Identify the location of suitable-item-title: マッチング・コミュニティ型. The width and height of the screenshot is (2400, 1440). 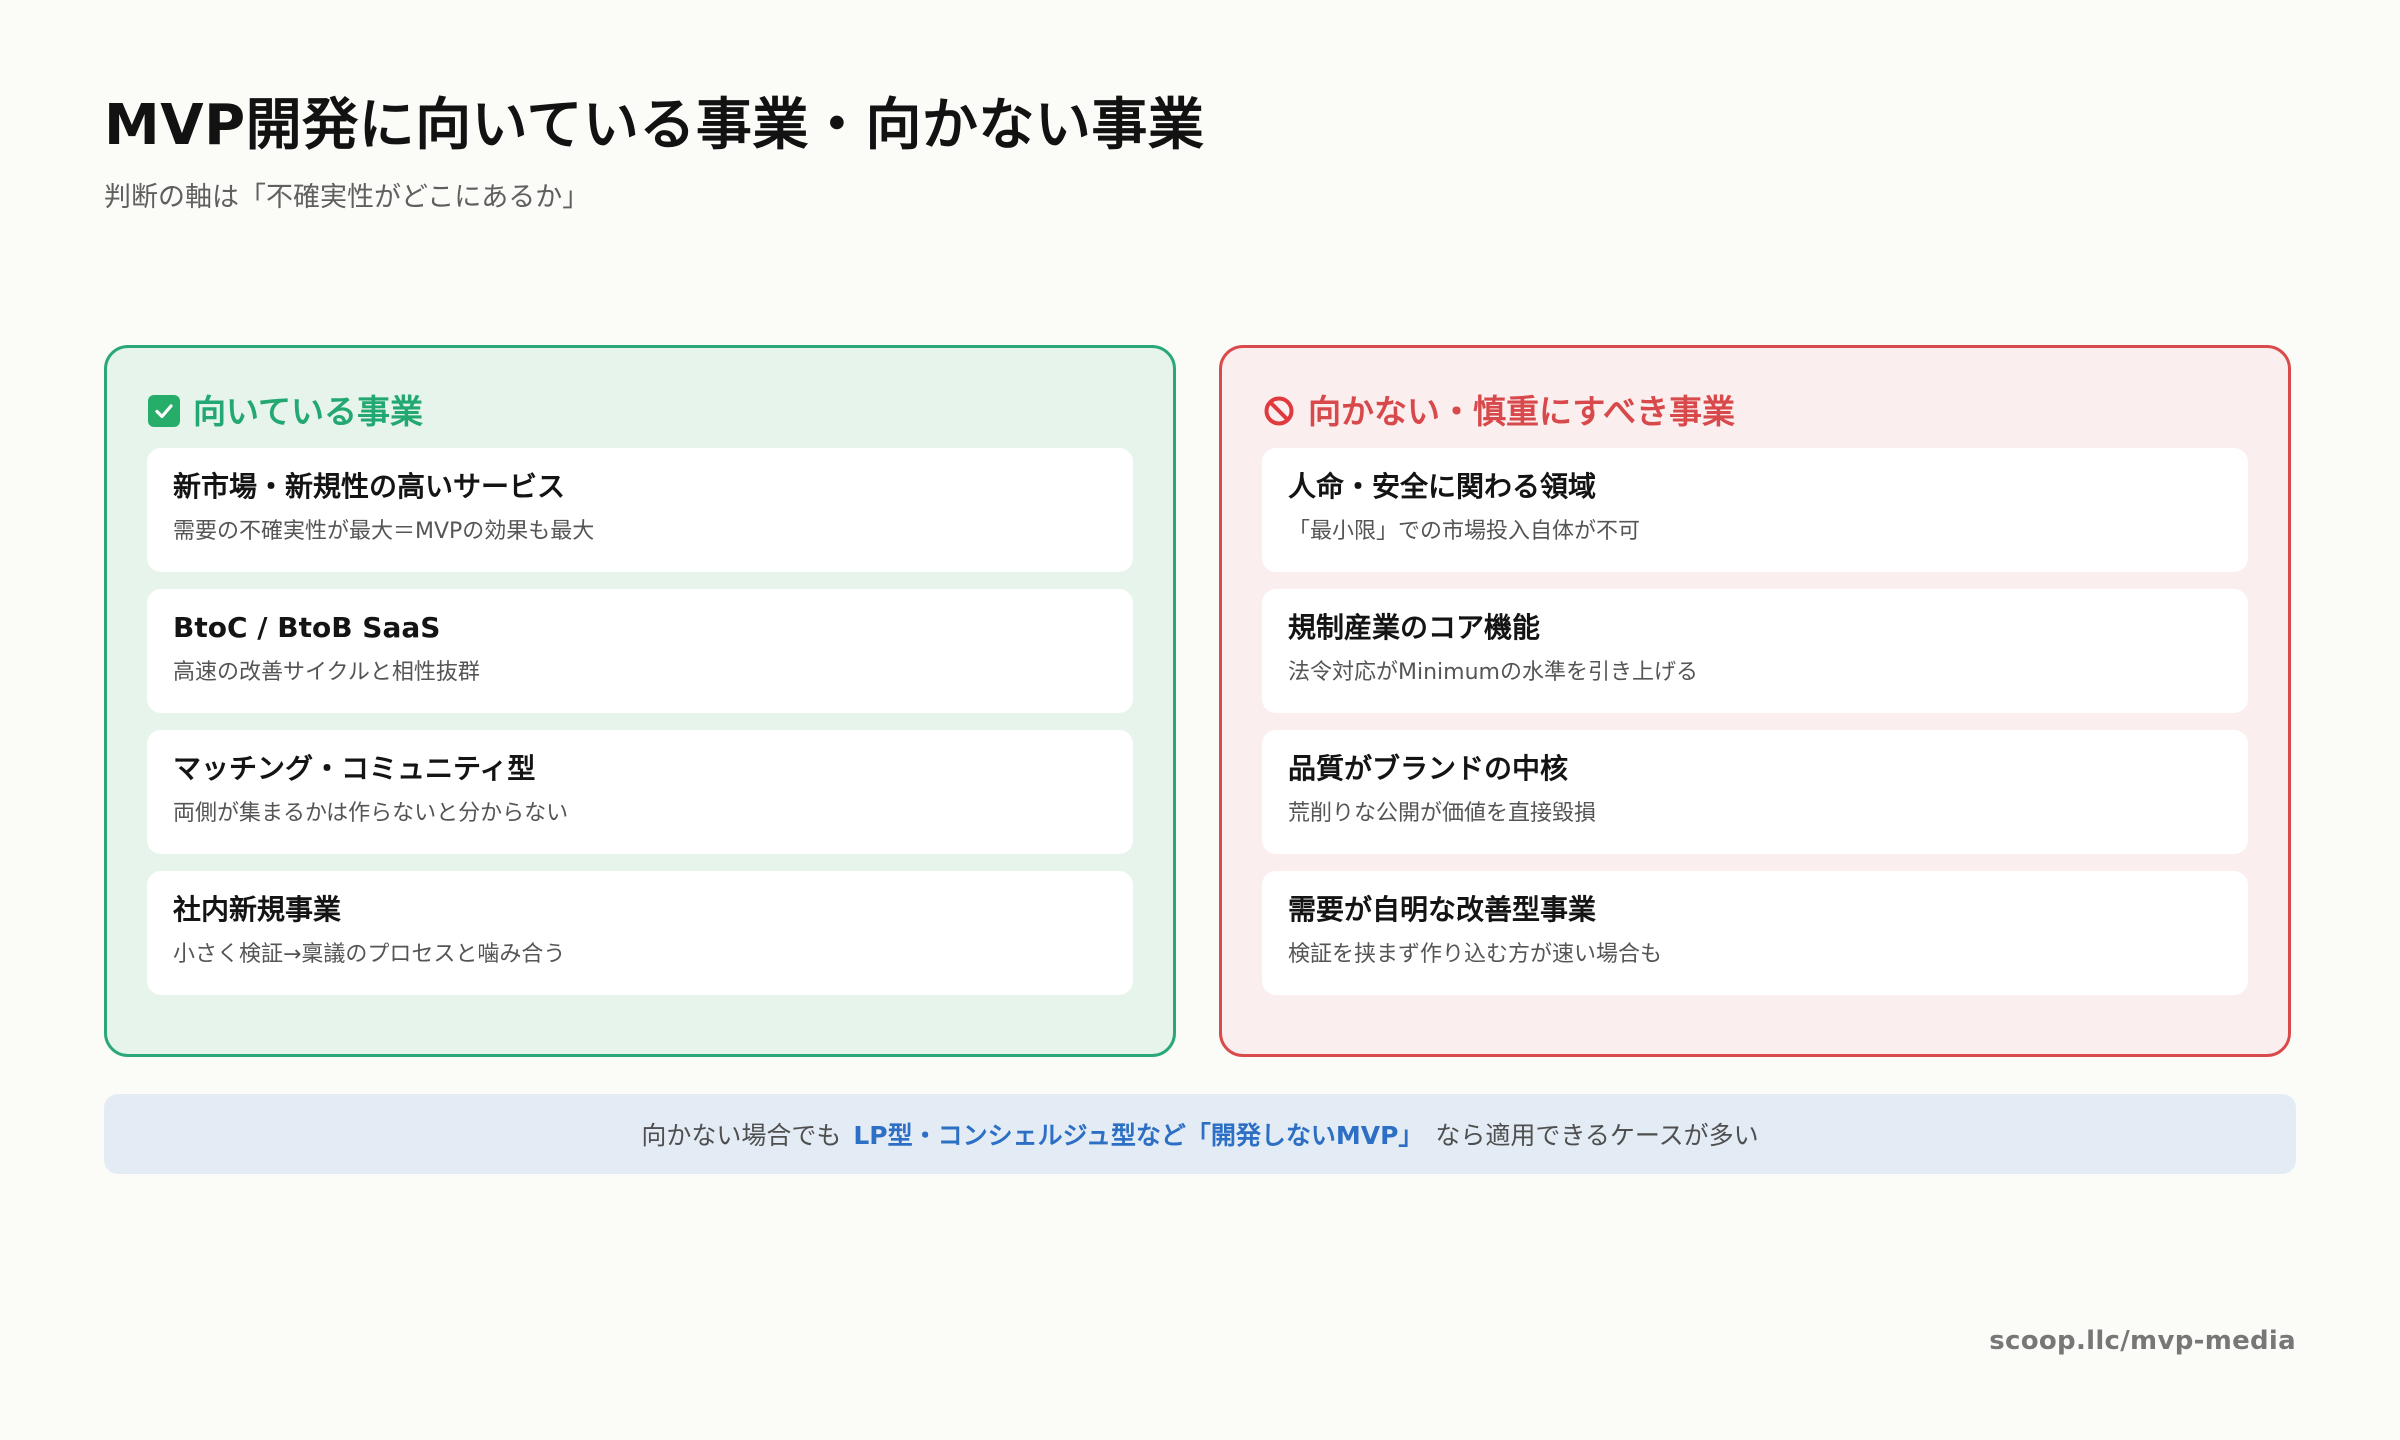
(354, 768).